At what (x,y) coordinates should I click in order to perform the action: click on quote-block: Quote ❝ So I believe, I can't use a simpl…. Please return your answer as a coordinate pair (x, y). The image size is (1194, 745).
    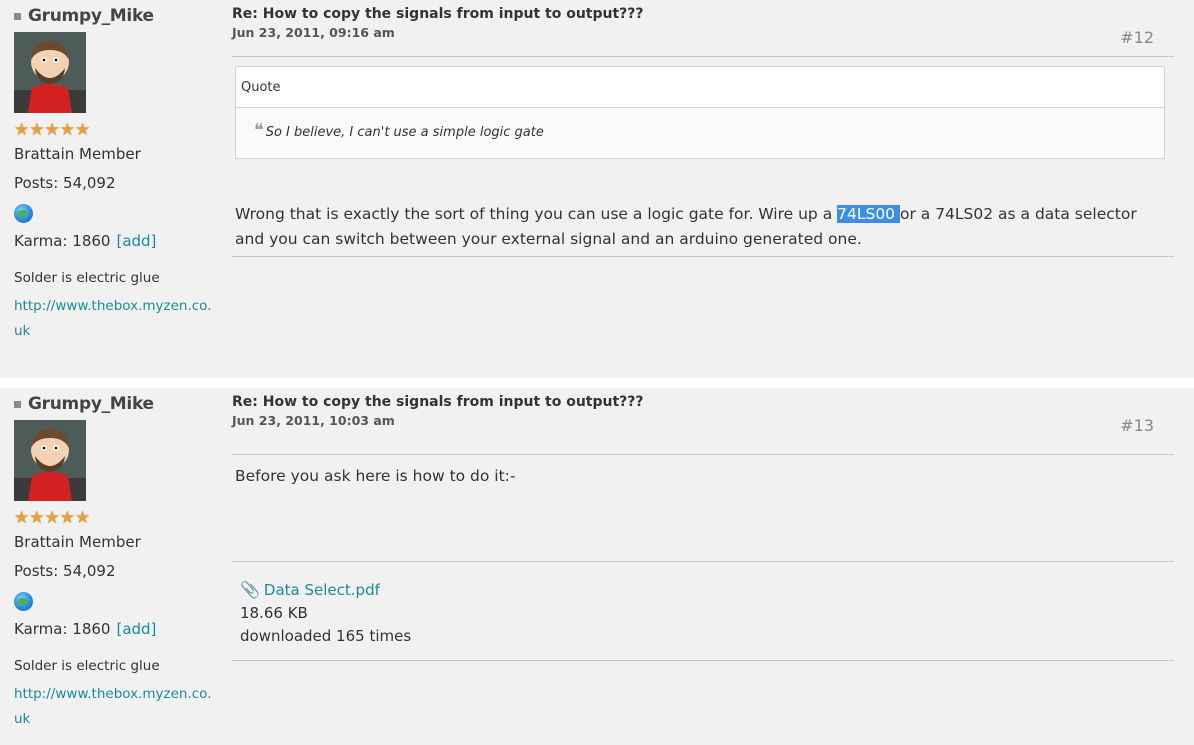
    Looking at the image, I should click on (700, 112).